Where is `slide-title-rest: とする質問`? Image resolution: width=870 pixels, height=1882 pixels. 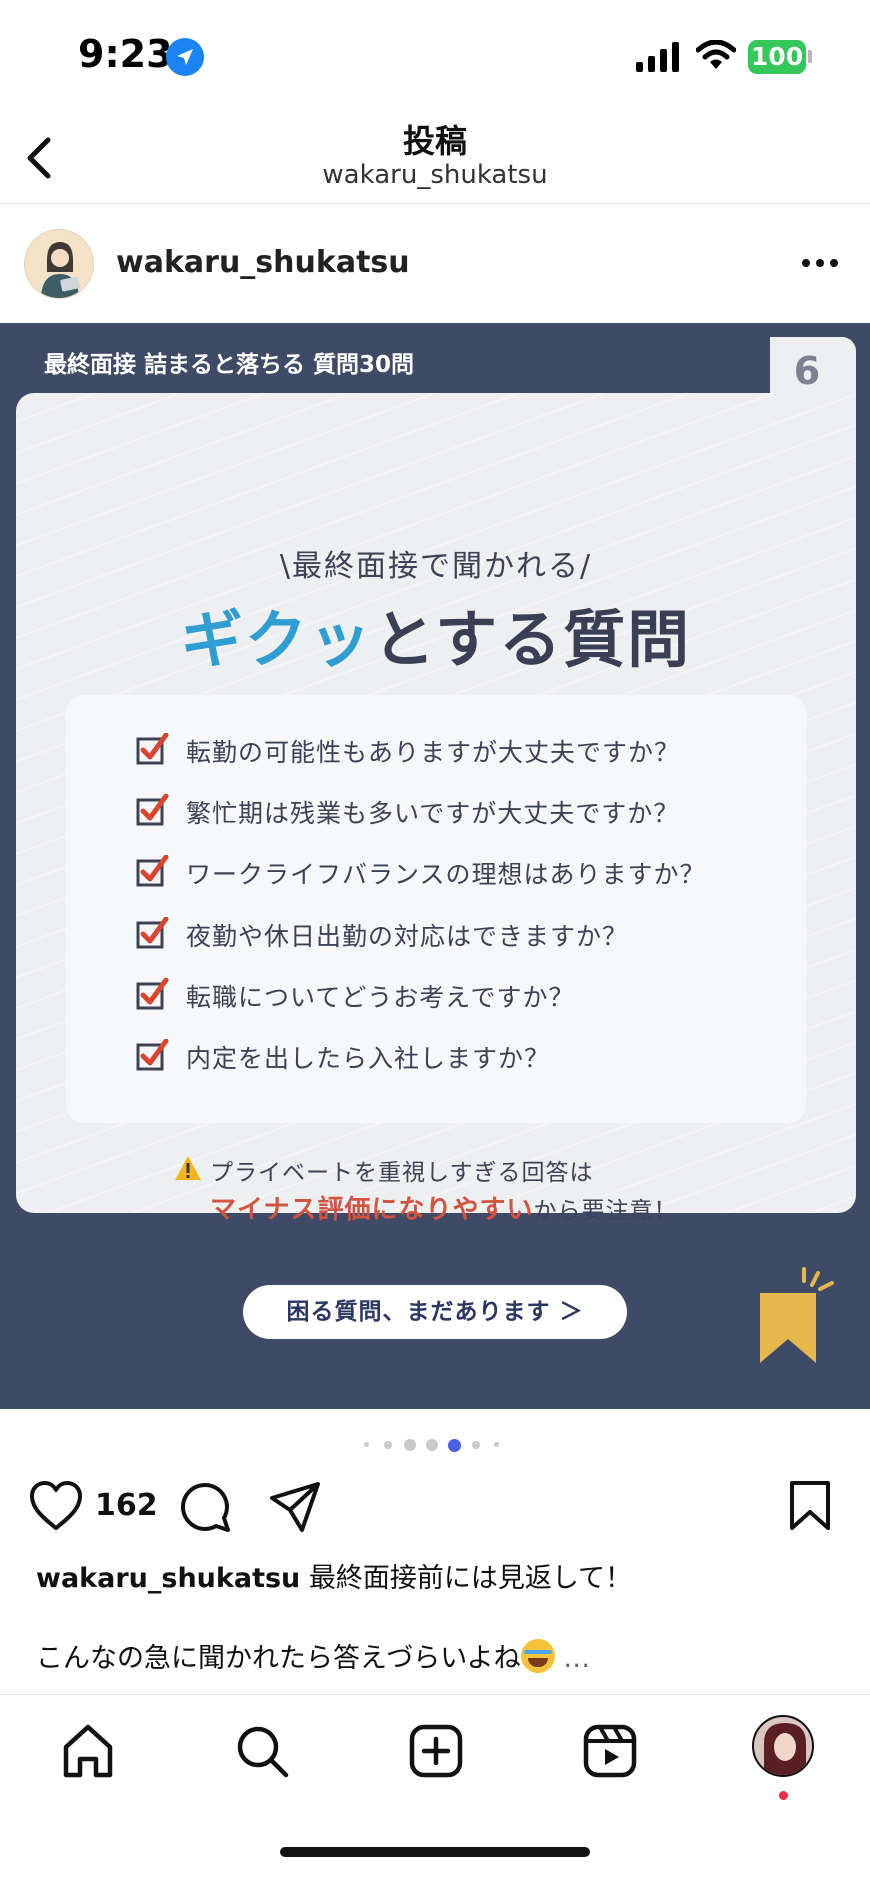 slide-title-rest: とする質問 is located at coordinates (532, 639).